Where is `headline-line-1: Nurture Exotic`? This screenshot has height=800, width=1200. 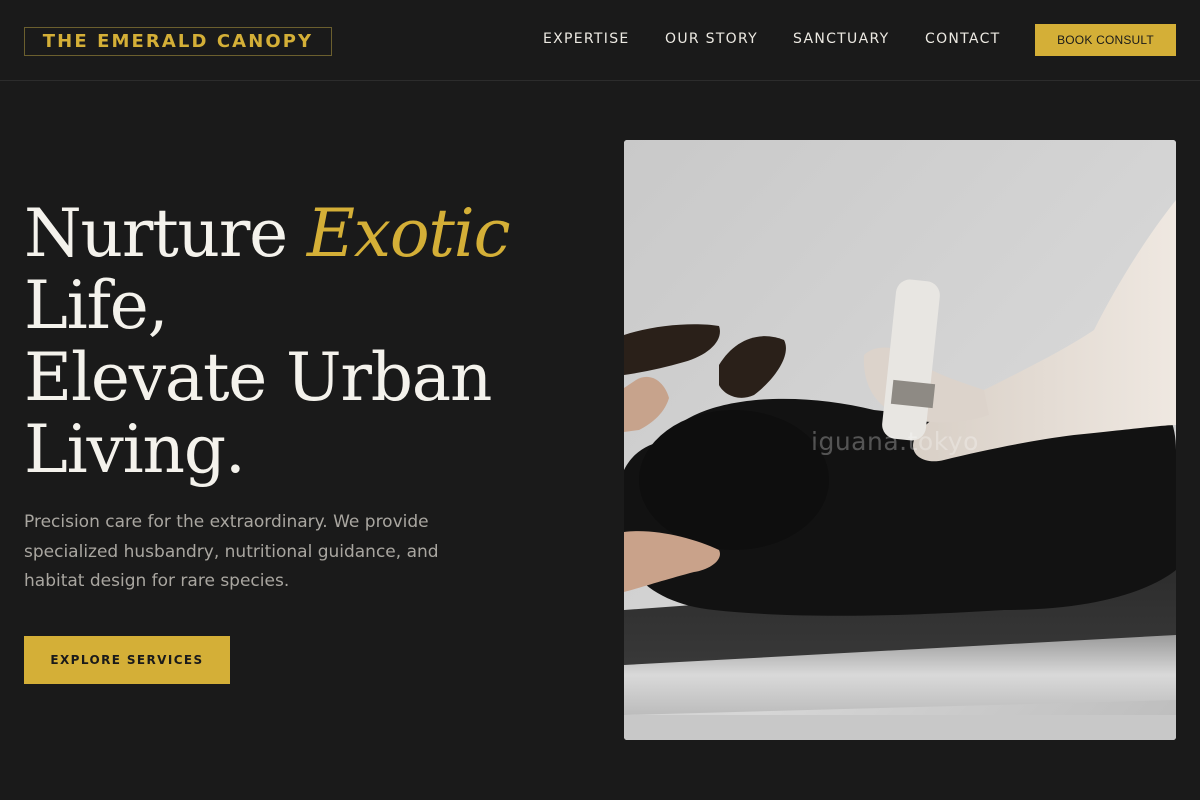
headline-line-1: Nurture Exotic is located at coordinates (284, 234).